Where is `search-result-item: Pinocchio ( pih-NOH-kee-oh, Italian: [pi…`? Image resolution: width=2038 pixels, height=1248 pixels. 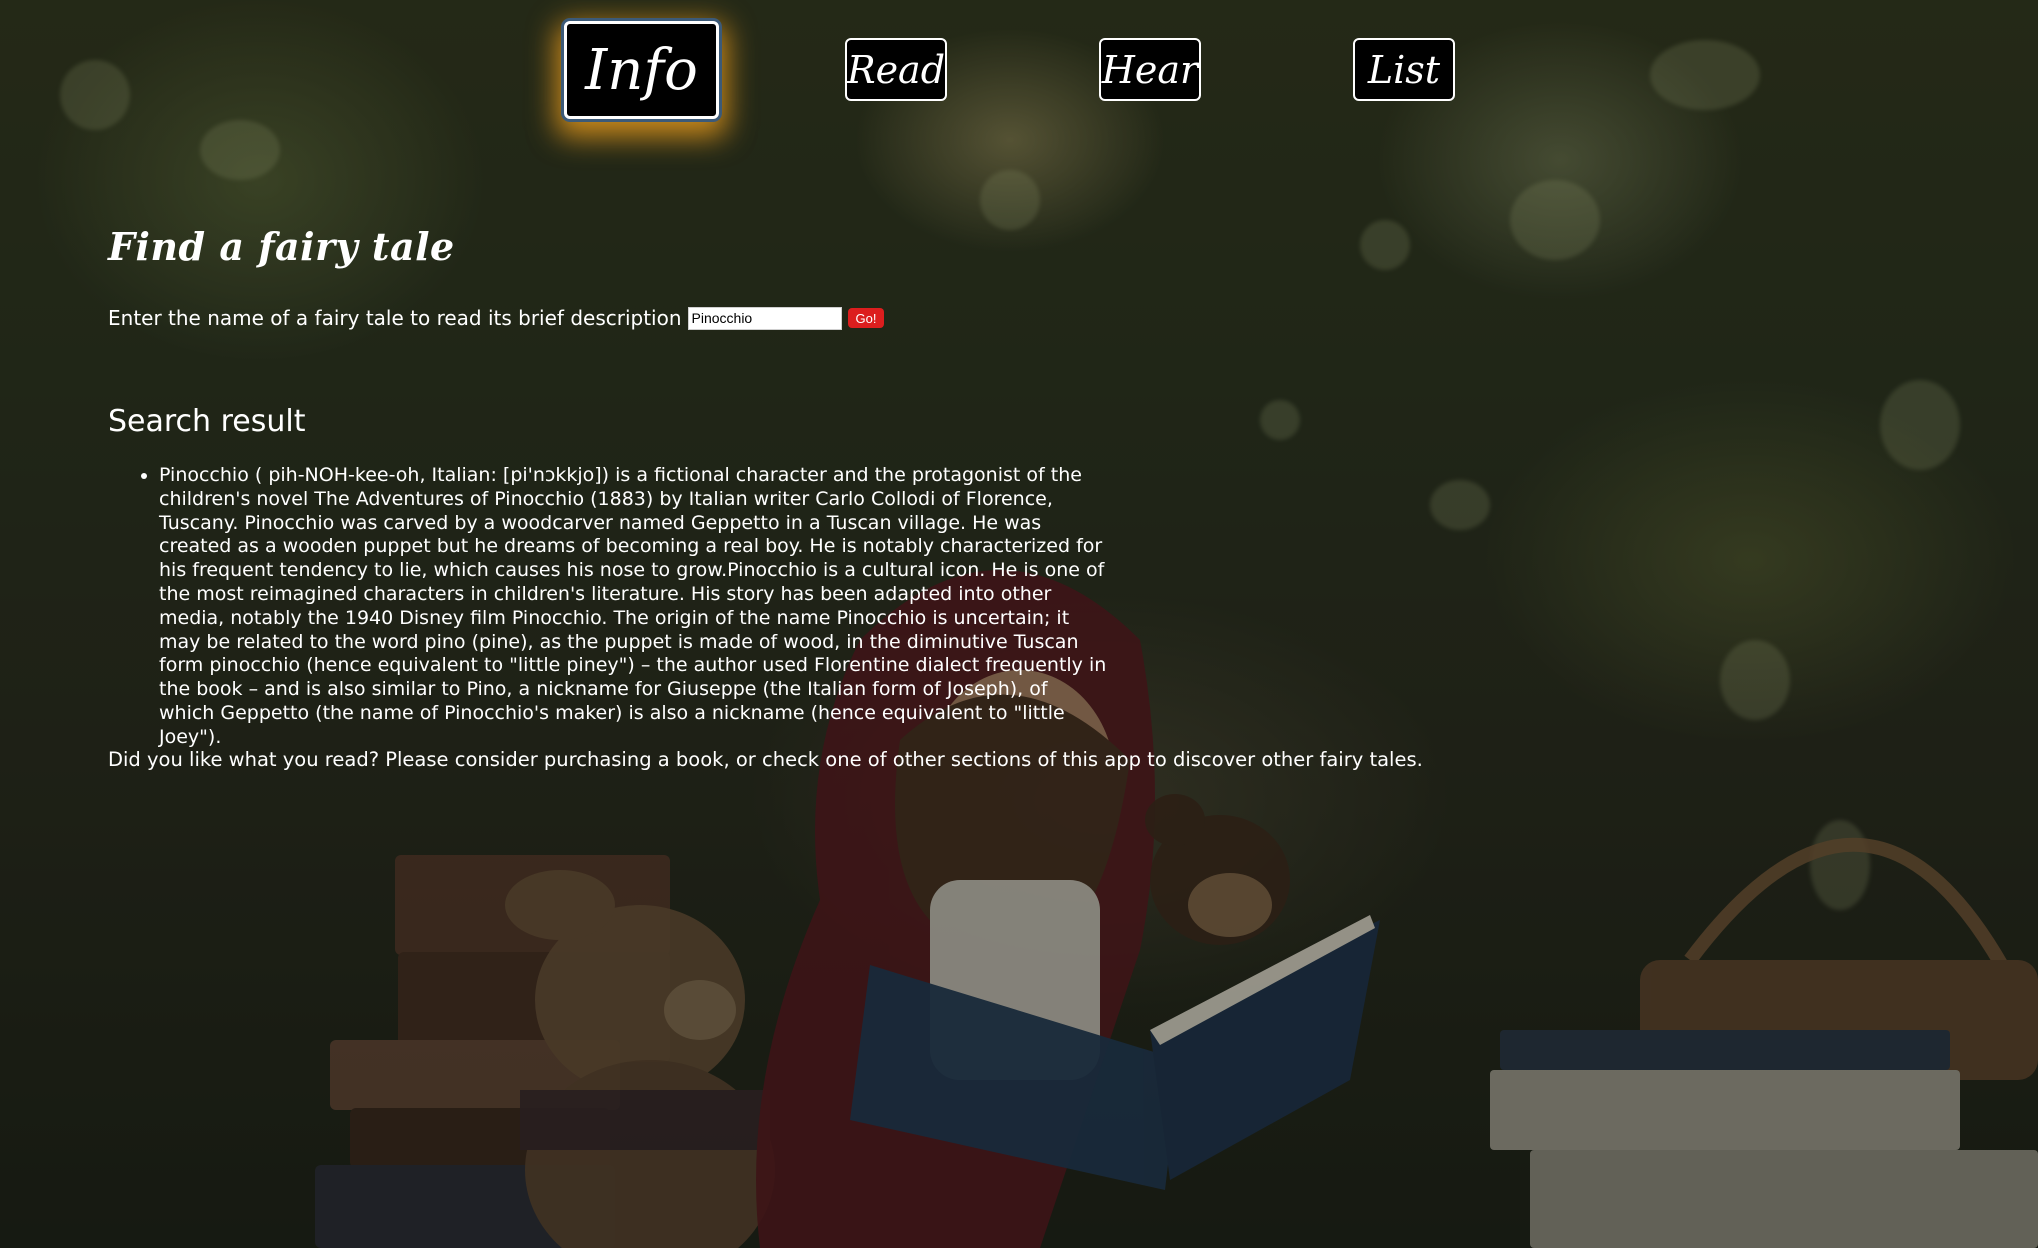
search-result-item: Pinocchio ( pih-NOH-kee-oh, Italian: [pi… is located at coordinates (633, 607).